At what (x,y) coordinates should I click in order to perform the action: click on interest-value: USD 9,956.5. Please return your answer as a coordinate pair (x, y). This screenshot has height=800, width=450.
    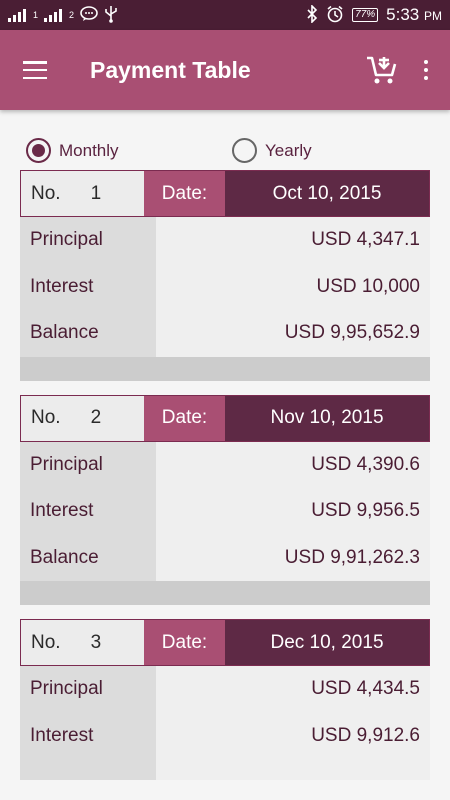
    Looking at the image, I should click on (365, 511).